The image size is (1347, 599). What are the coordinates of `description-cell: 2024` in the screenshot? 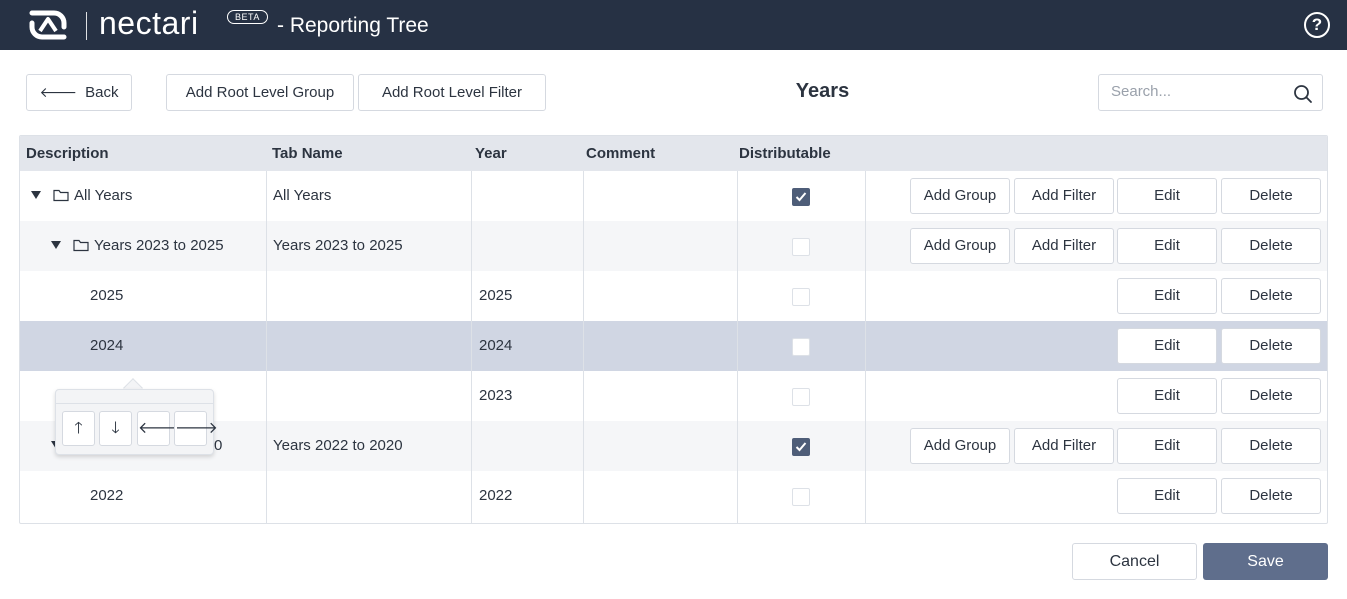 It's located at (107, 345).